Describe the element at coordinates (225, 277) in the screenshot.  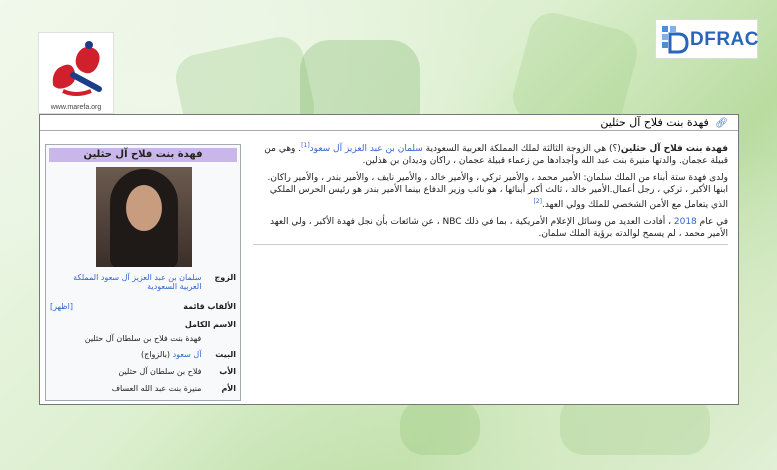
I see `spouse-label: الزوج` at that location.